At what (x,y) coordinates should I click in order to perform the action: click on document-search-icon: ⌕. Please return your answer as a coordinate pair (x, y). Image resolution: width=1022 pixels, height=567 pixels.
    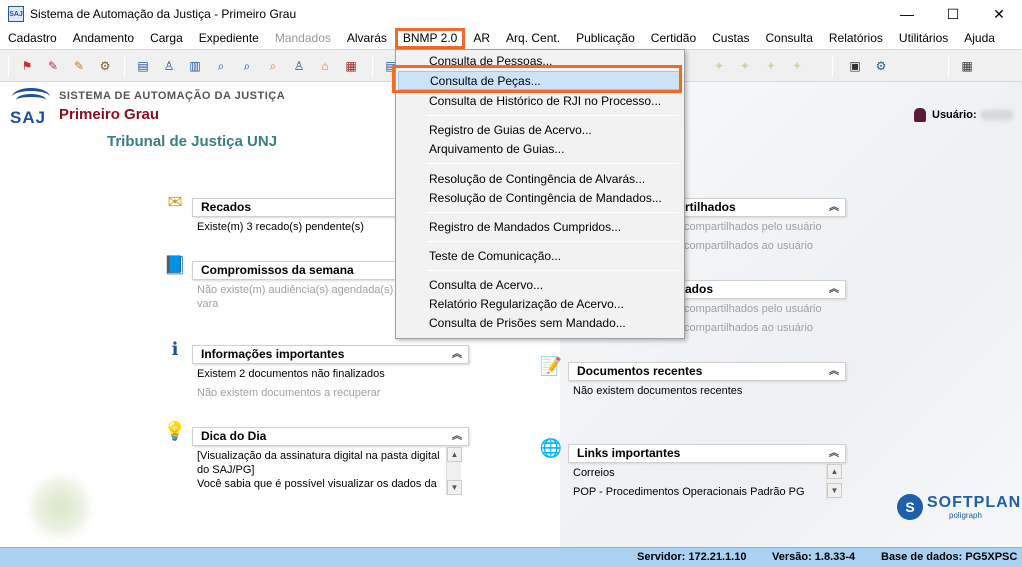
    Looking at the image, I should click on (221, 66).